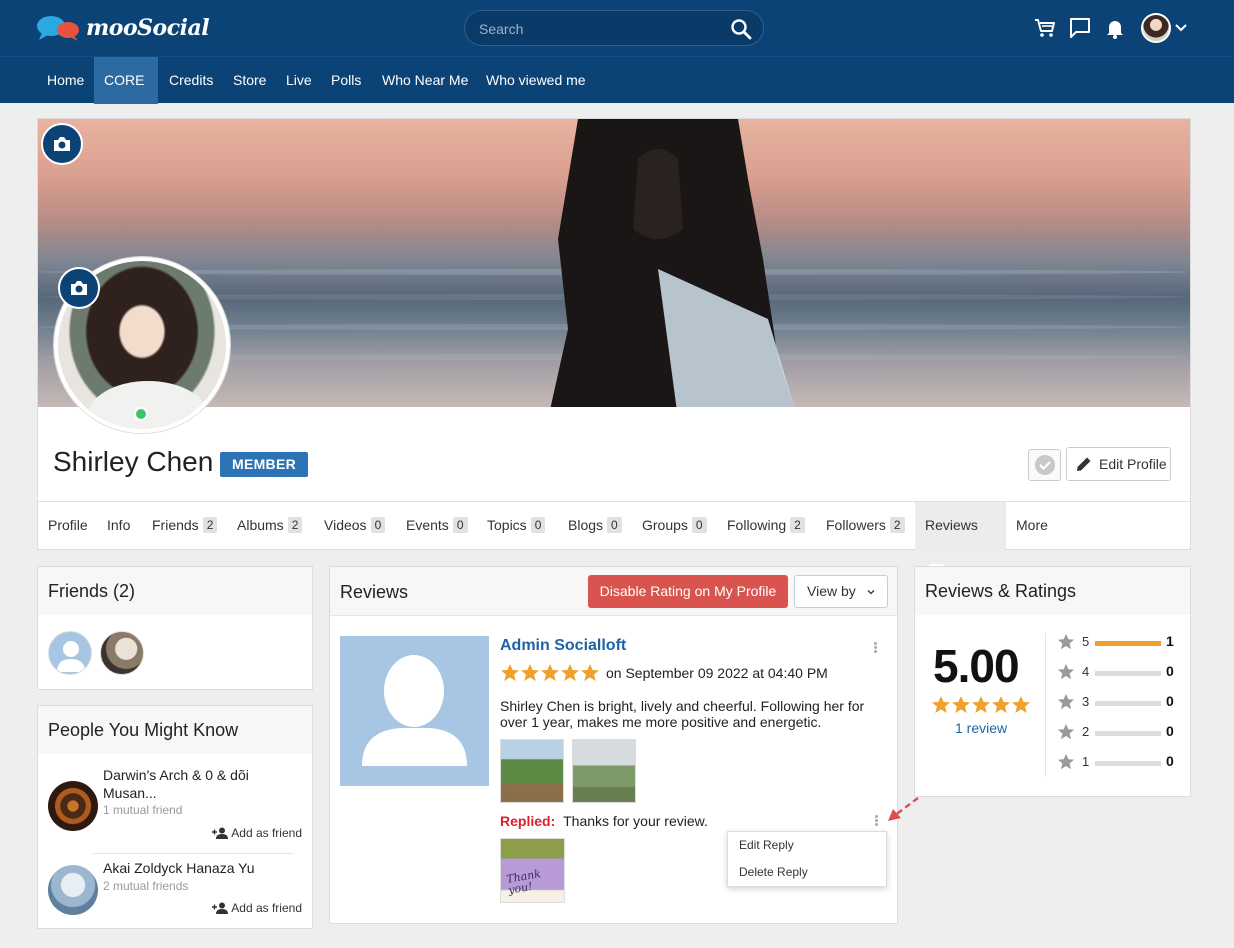 The image size is (1234, 948). What do you see at coordinates (807, 859) in the screenshot?
I see `reply-options-menu: Edit Reply Delete Reply` at bounding box center [807, 859].